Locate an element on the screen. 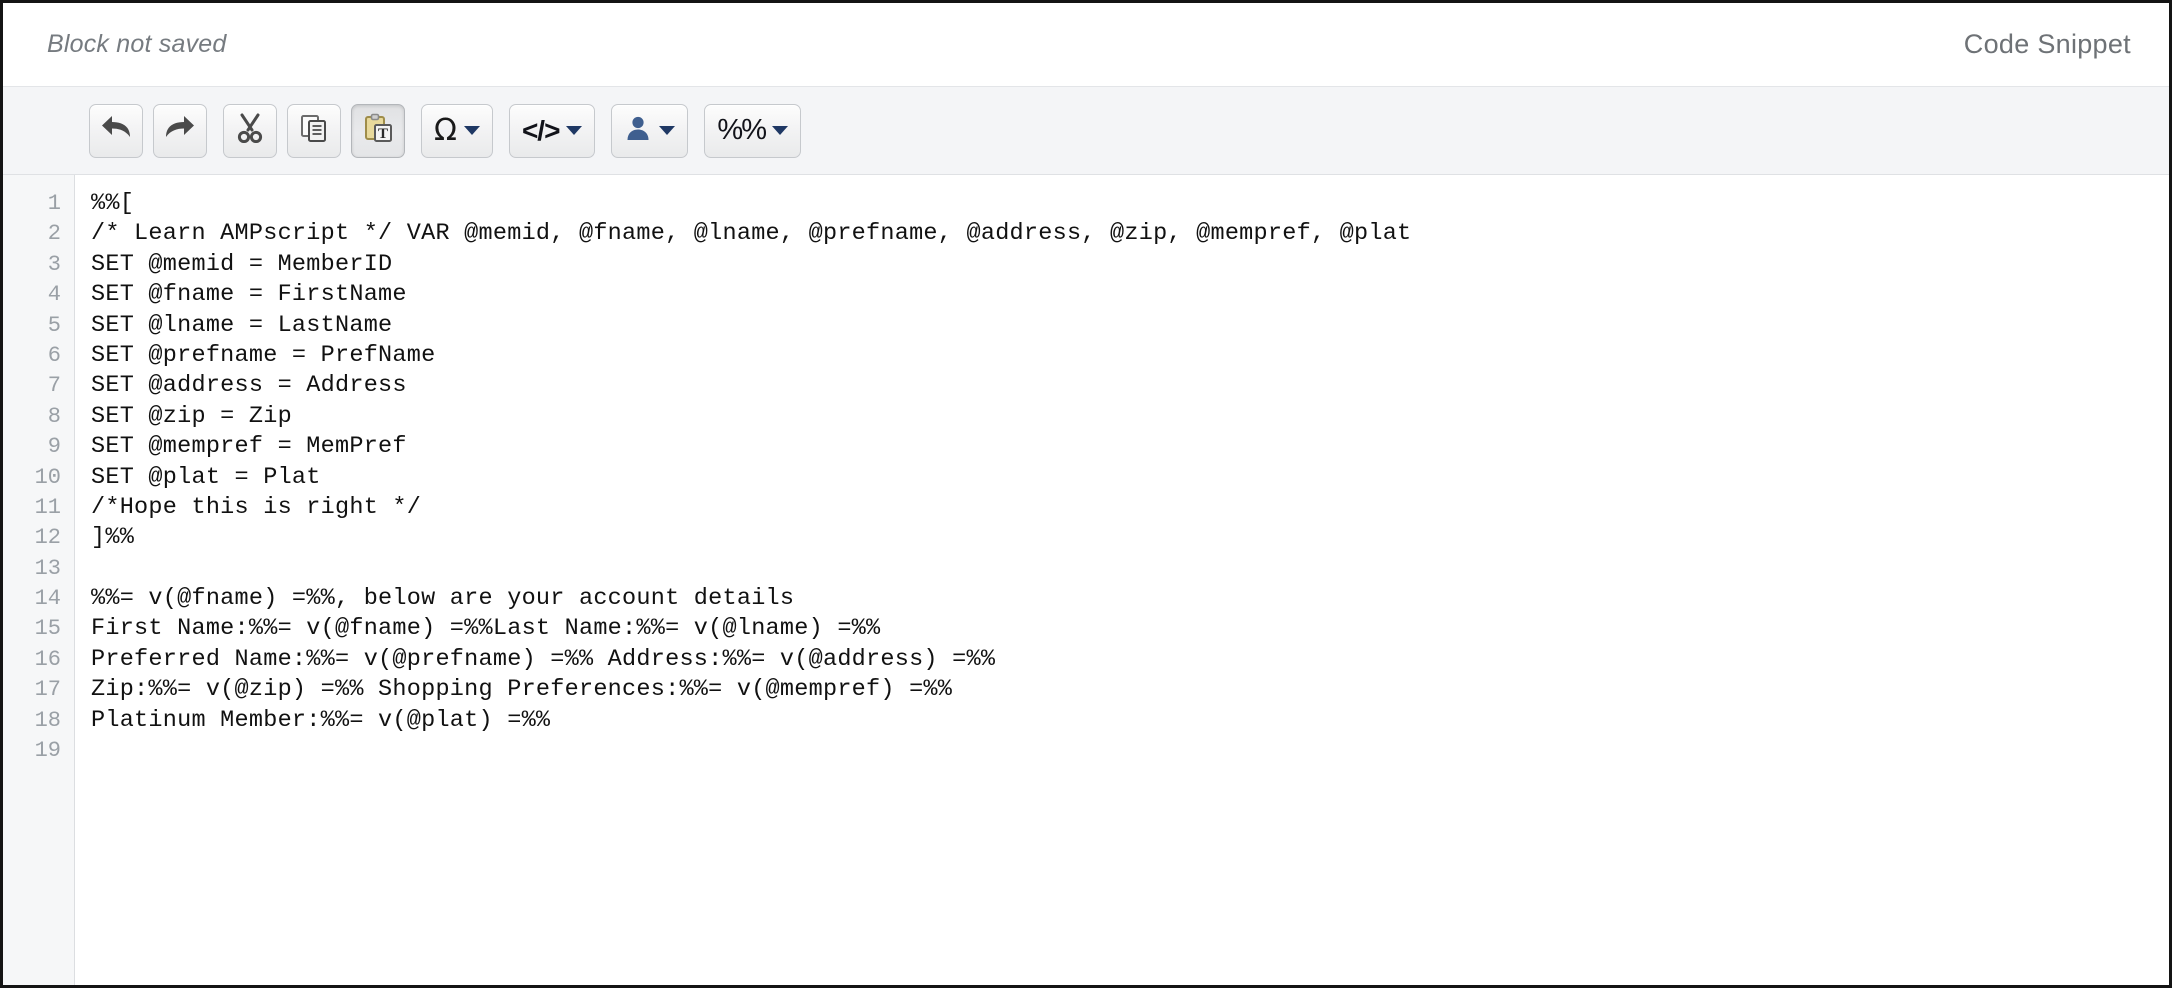  toolbar-group-ampscript: %% is located at coordinates (752, 130).